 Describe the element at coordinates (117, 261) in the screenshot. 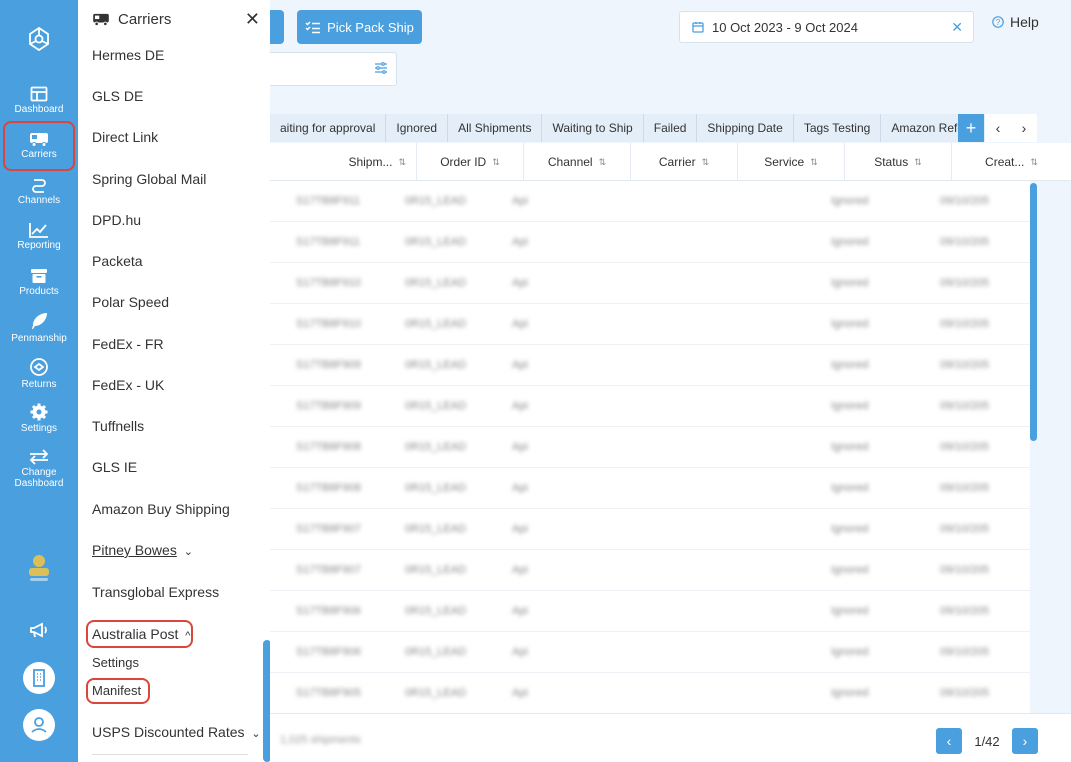

I see `carrier-packeta: Packeta` at that location.